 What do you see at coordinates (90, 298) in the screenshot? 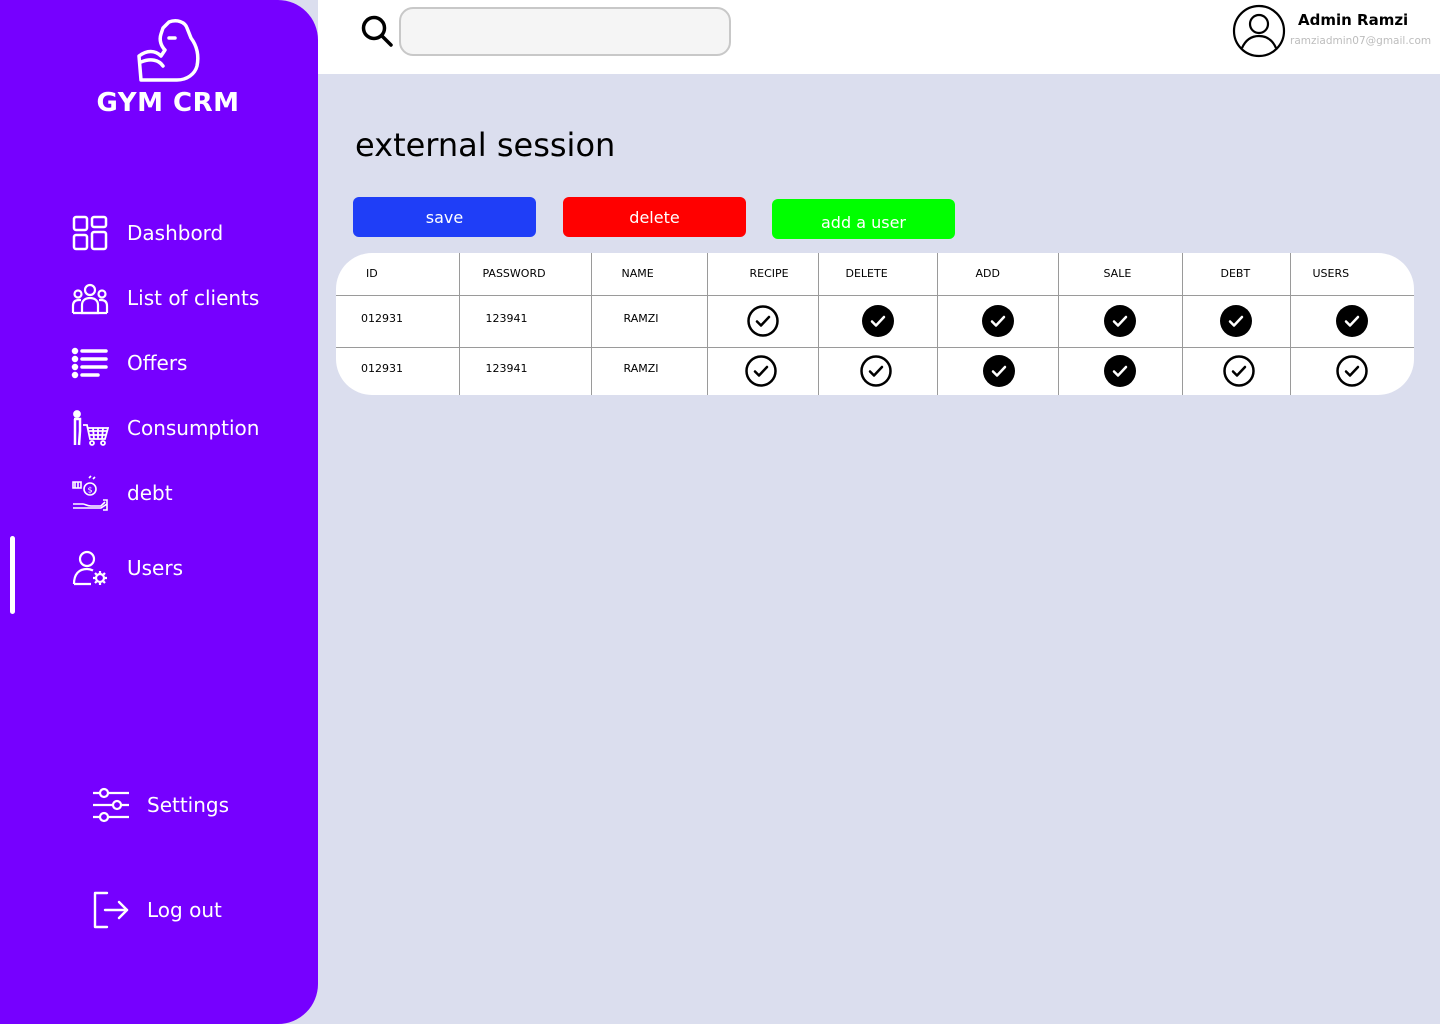
I see `people-group-icon` at bounding box center [90, 298].